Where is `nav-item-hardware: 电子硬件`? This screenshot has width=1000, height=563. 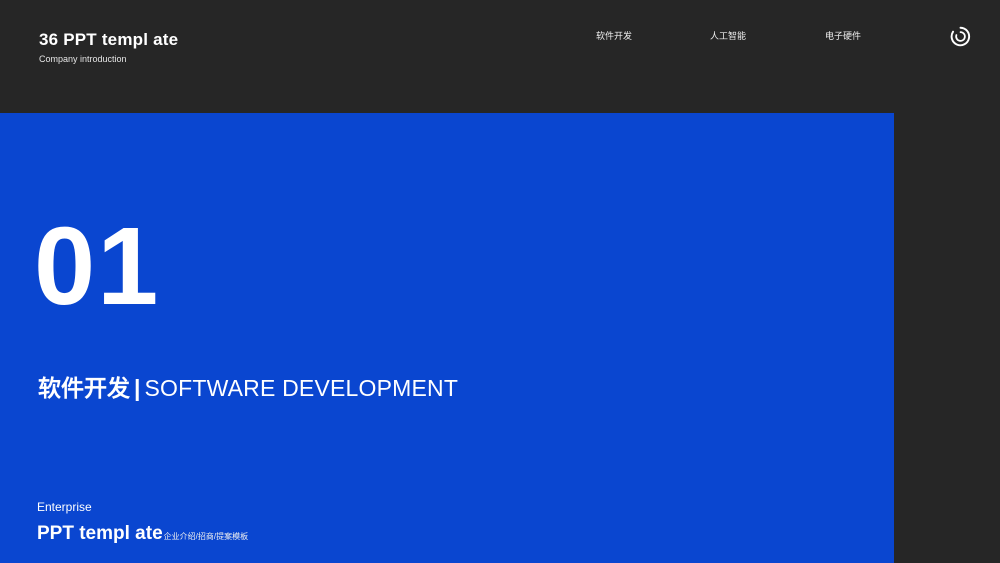
nav-item-hardware: 电子硬件 is located at coordinates (843, 35).